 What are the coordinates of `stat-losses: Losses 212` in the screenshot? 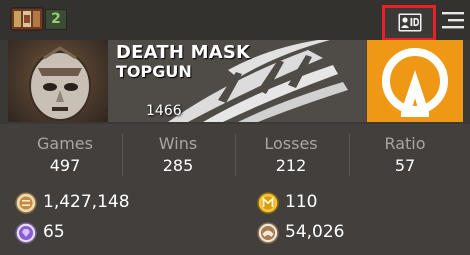 It's located at (291, 154).